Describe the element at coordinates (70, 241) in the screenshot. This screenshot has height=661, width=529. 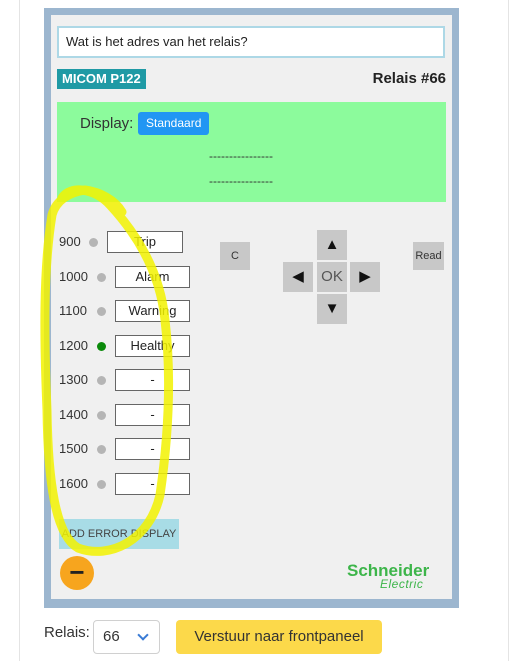
I see `led-code: 900` at that location.